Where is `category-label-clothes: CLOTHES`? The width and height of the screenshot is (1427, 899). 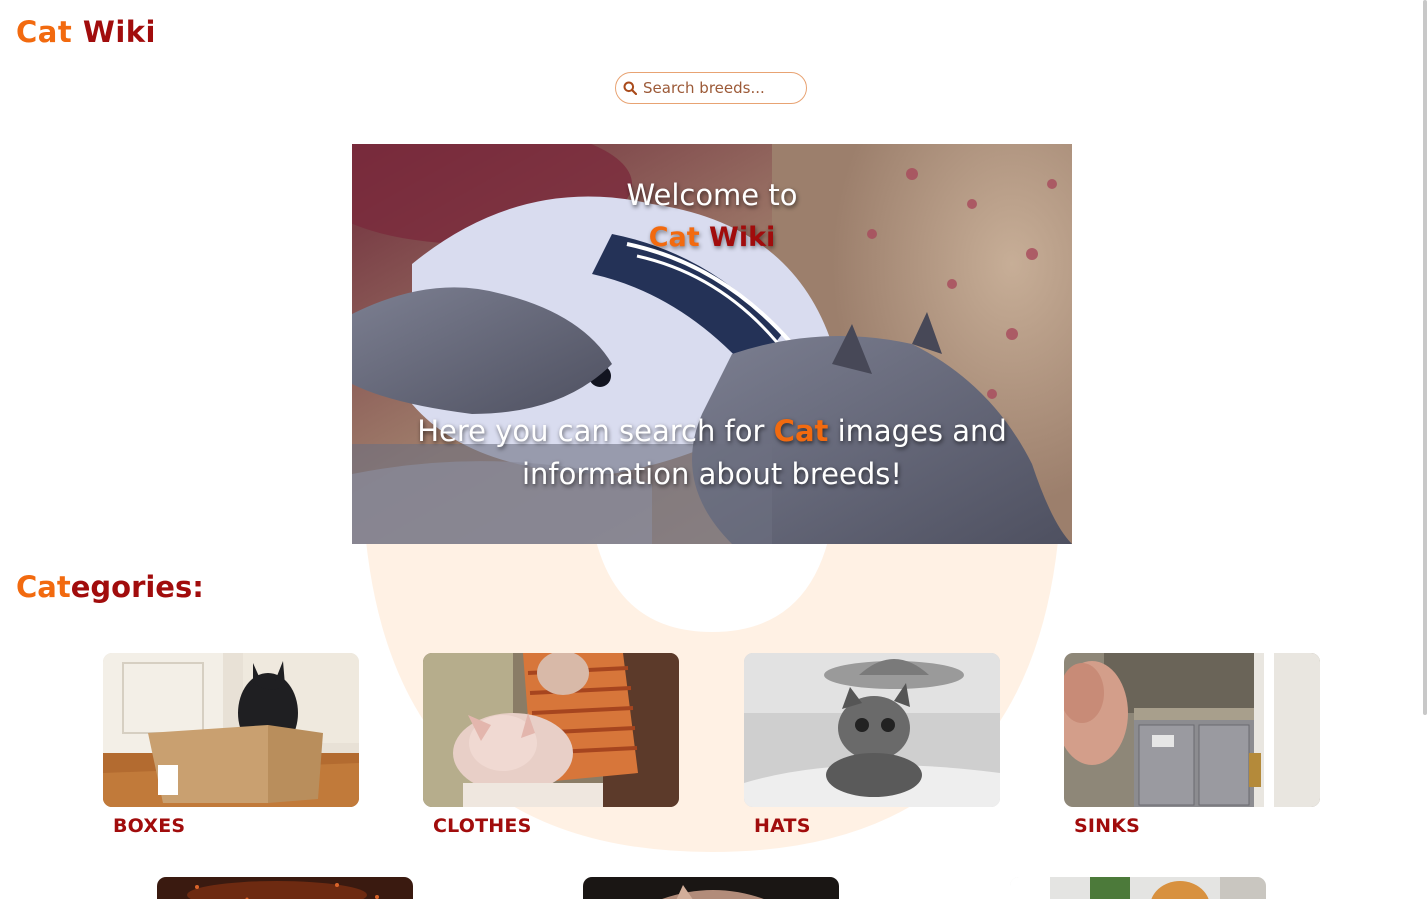 category-label-clothes: CLOTHES is located at coordinates (482, 826).